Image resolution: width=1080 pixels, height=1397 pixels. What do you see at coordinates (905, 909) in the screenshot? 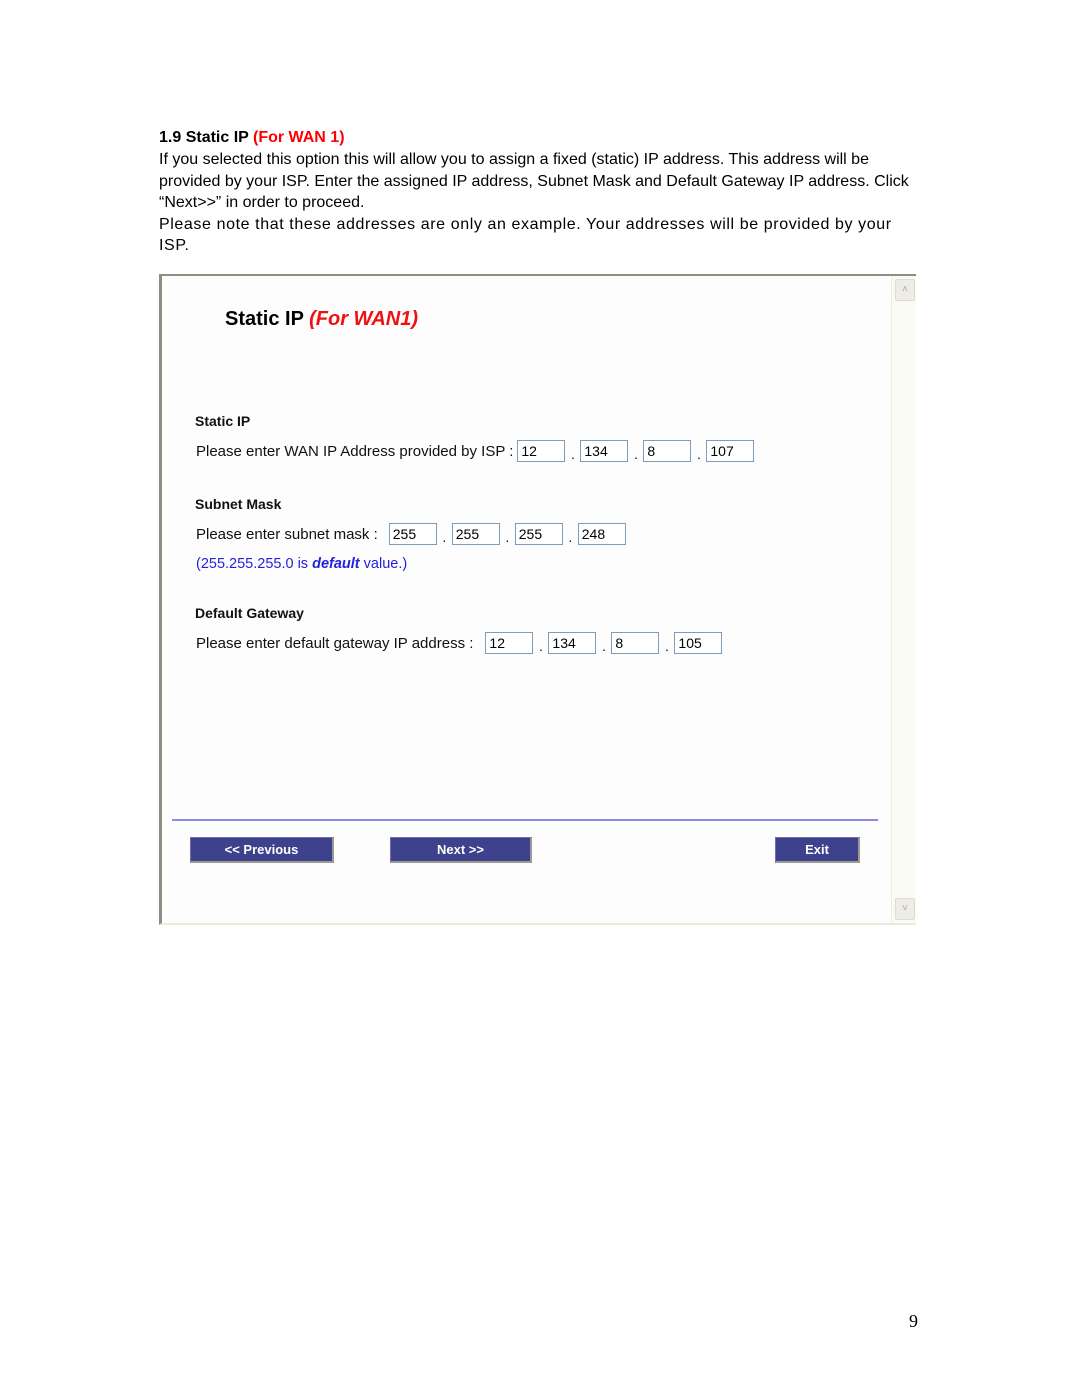
I see `scroll-down-icon: ˅` at bounding box center [905, 909].